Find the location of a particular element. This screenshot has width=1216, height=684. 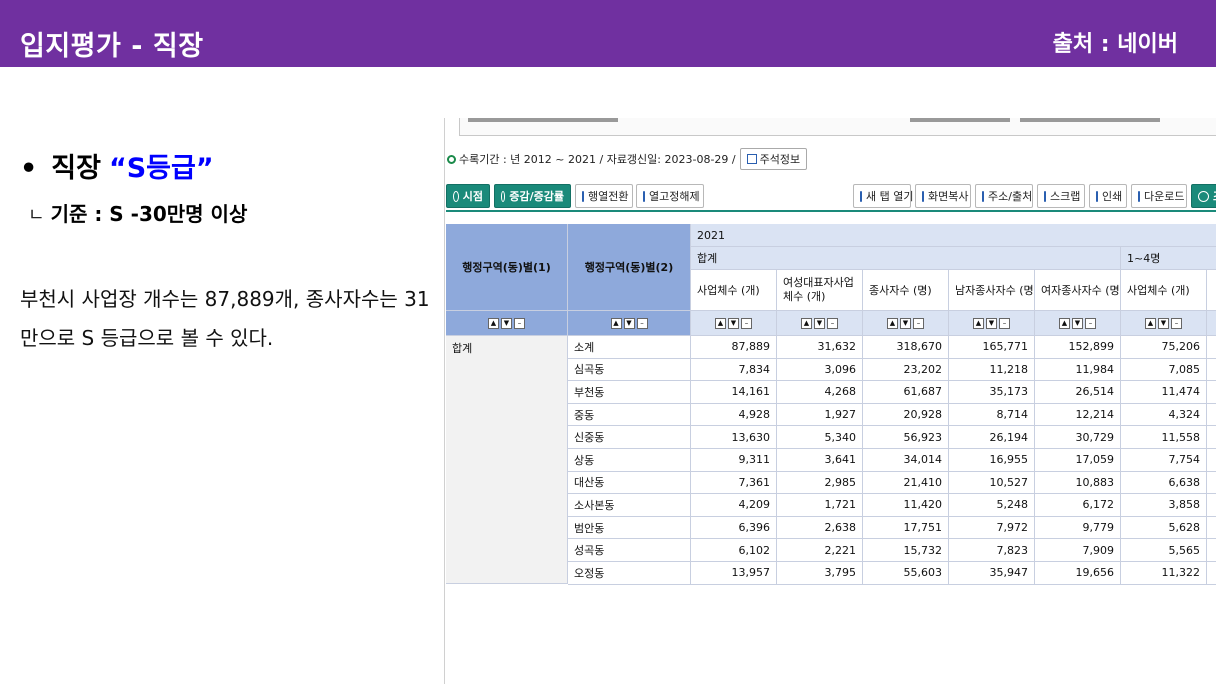

small-group-header: 1~4명 is located at coordinates (1168, 258).